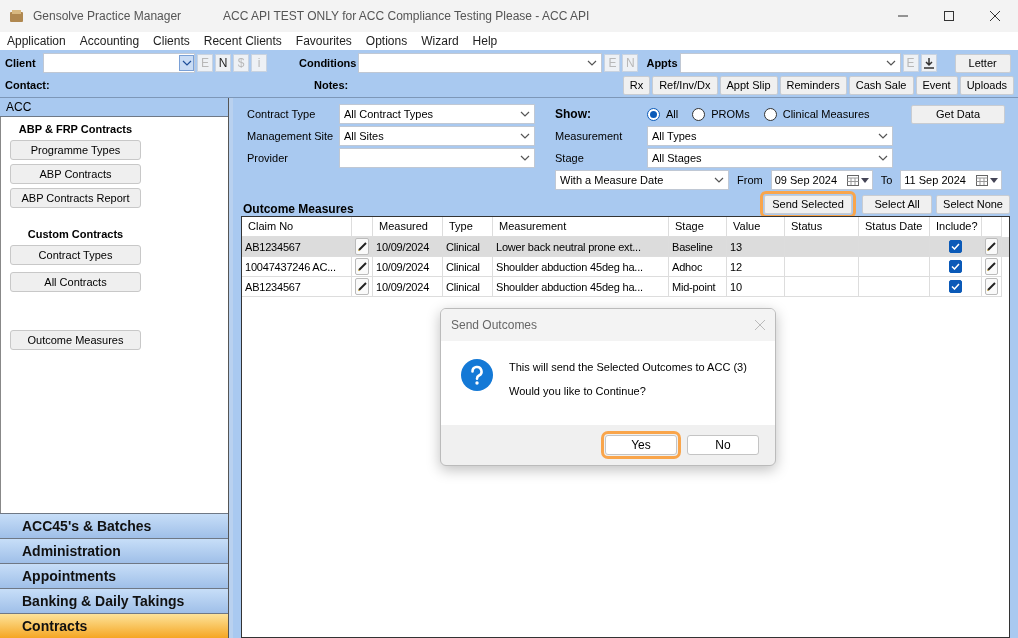  Describe the element at coordinates (297, 287) in the screenshot. I see `table-cell: AB1234567` at that location.